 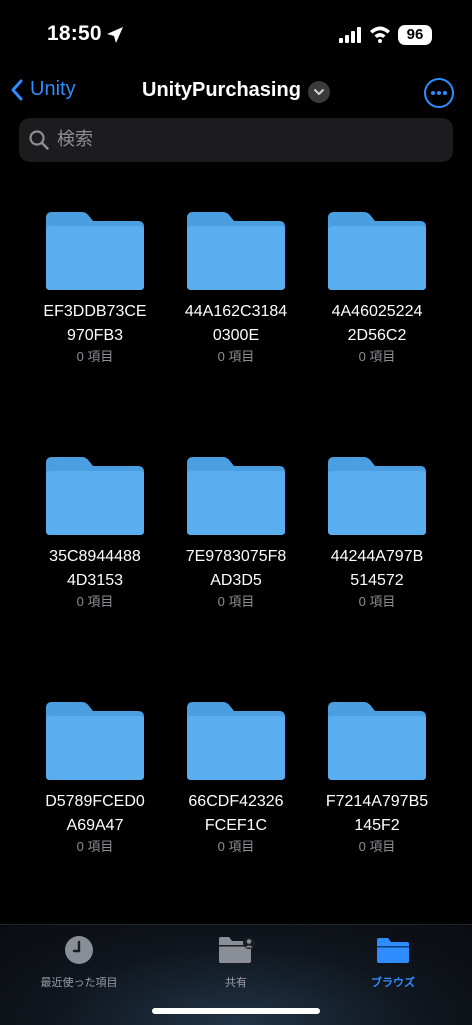 I want to click on folder-name: 7E9783075F8 AD3D5, so click(x=236, y=568).